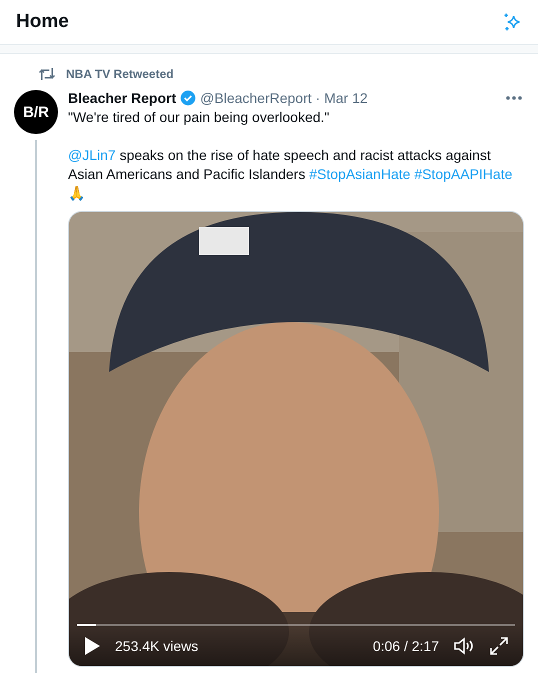 The height and width of the screenshot is (673, 538). Describe the element at coordinates (47, 74) in the screenshot. I see `retweet-icon` at that location.